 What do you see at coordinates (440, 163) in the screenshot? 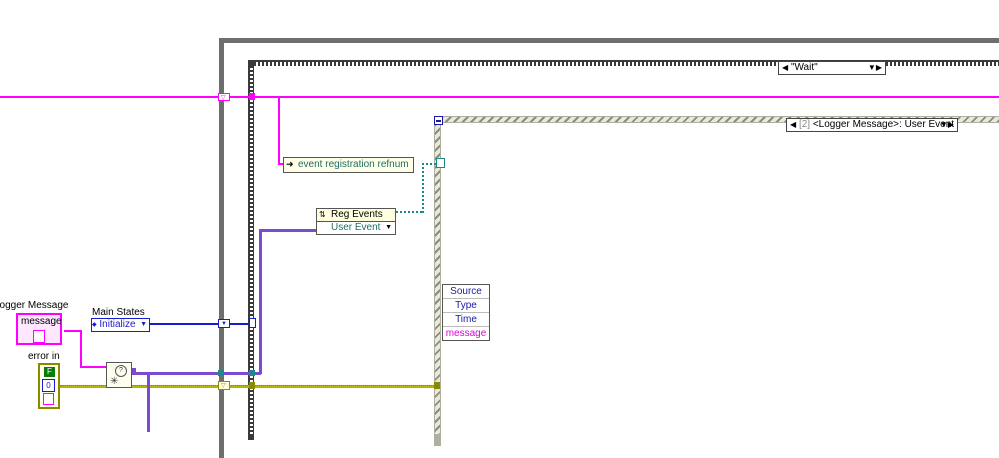
I see `event-dynamic-terminal-icon` at bounding box center [440, 163].